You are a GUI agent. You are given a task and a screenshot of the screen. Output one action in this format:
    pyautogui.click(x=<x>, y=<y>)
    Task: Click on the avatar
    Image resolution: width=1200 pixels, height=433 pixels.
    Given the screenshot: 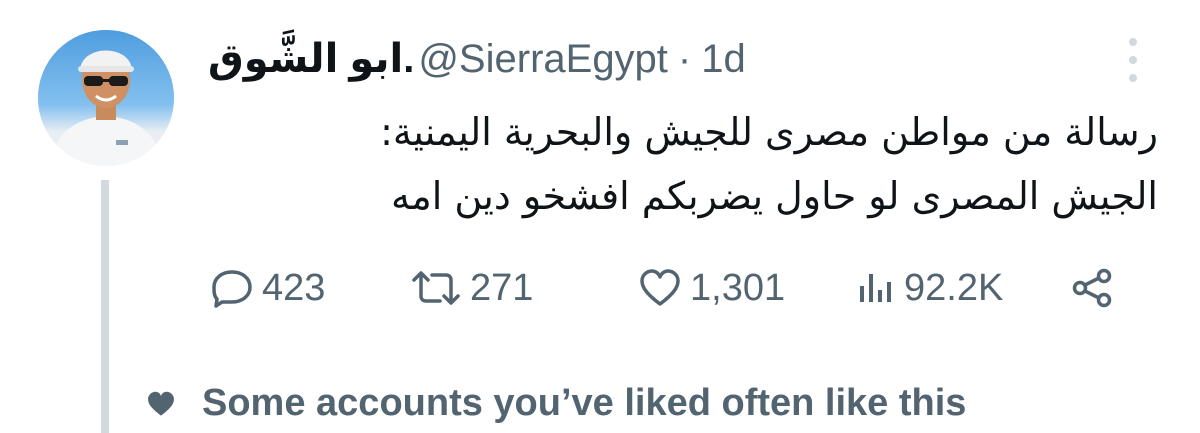 What is the action you would take?
    pyautogui.click(x=106, y=98)
    